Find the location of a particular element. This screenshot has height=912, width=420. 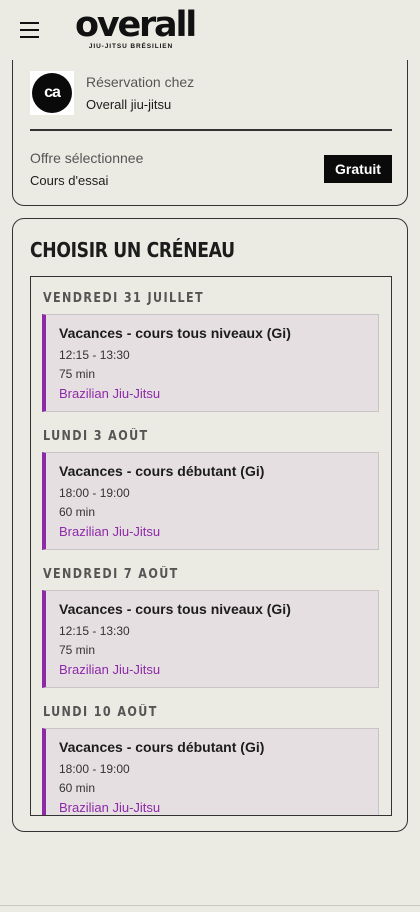

gym-name: Overall jiu-jitsu is located at coordinates (129, 104).